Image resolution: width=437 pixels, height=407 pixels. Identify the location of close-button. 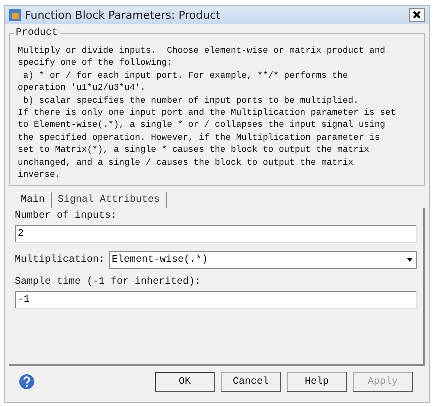
(417, 15).